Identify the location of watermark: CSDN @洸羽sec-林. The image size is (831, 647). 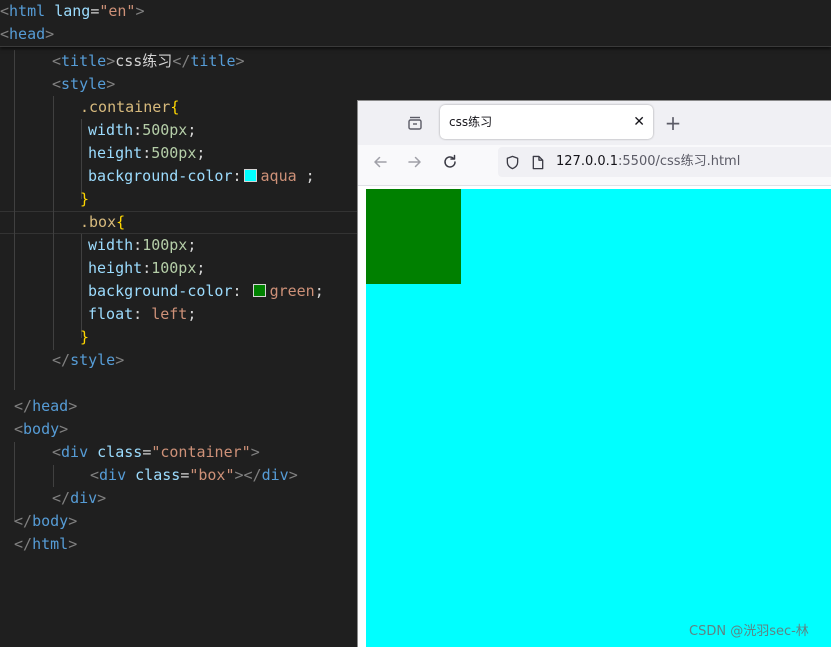
(749, 631).